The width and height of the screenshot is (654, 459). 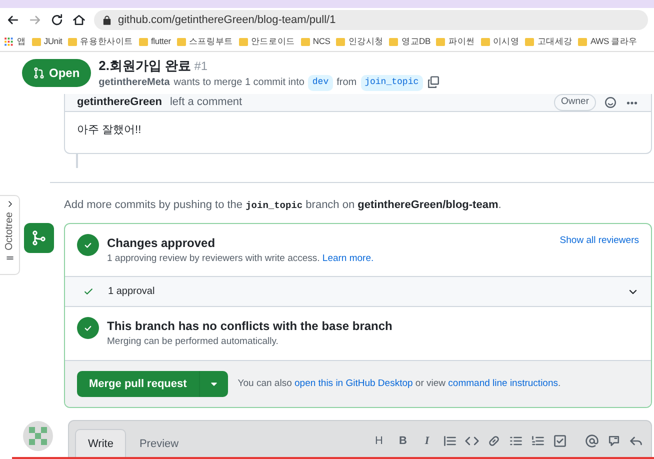 What do you see at coordinates (138, 383) in the screenshot?
I see `merge-button: Merge pull request` at bounding box center [138, 383].